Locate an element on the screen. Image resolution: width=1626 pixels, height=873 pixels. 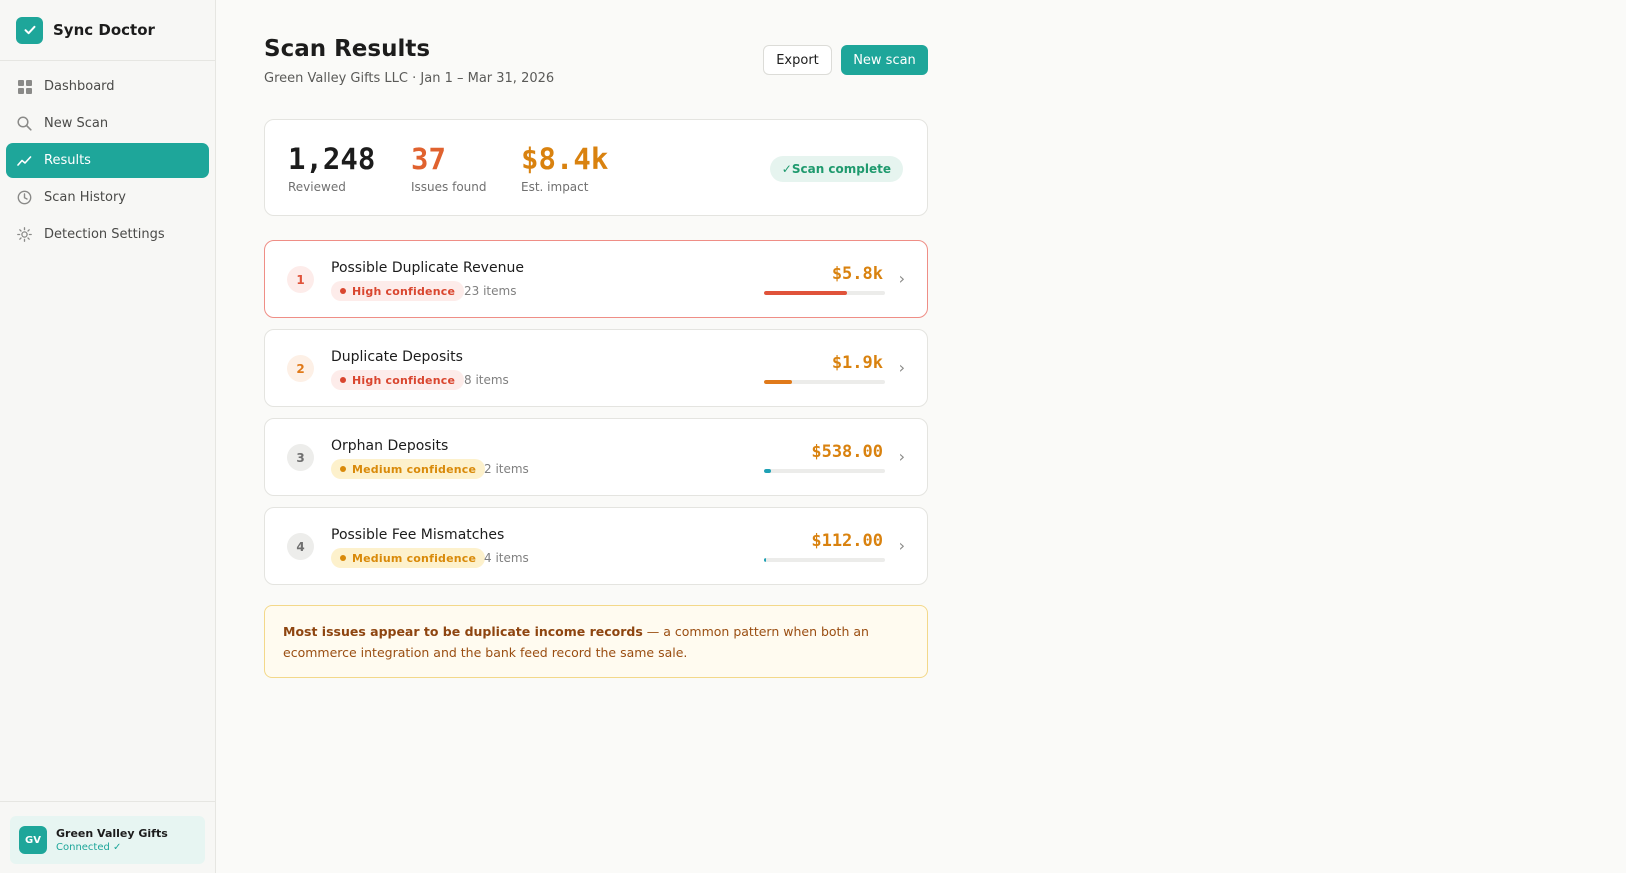
sidebar-item-scan-history: Scan History is located at coordinates (107, 197).